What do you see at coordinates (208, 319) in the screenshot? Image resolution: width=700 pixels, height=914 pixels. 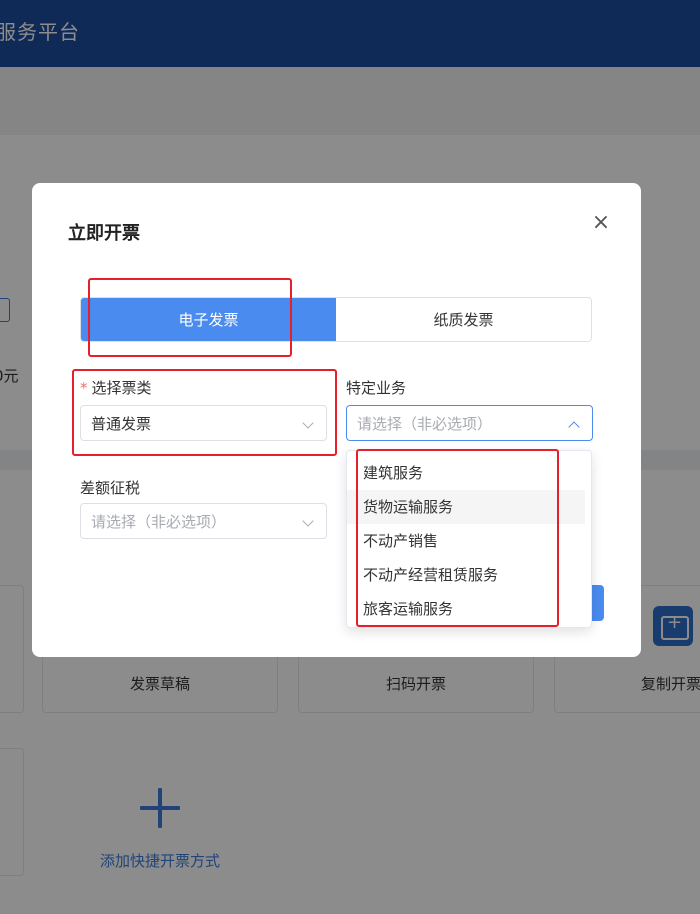 I see `tab-electronic-invoice: 电子发票` at bounding box center [208, 319].